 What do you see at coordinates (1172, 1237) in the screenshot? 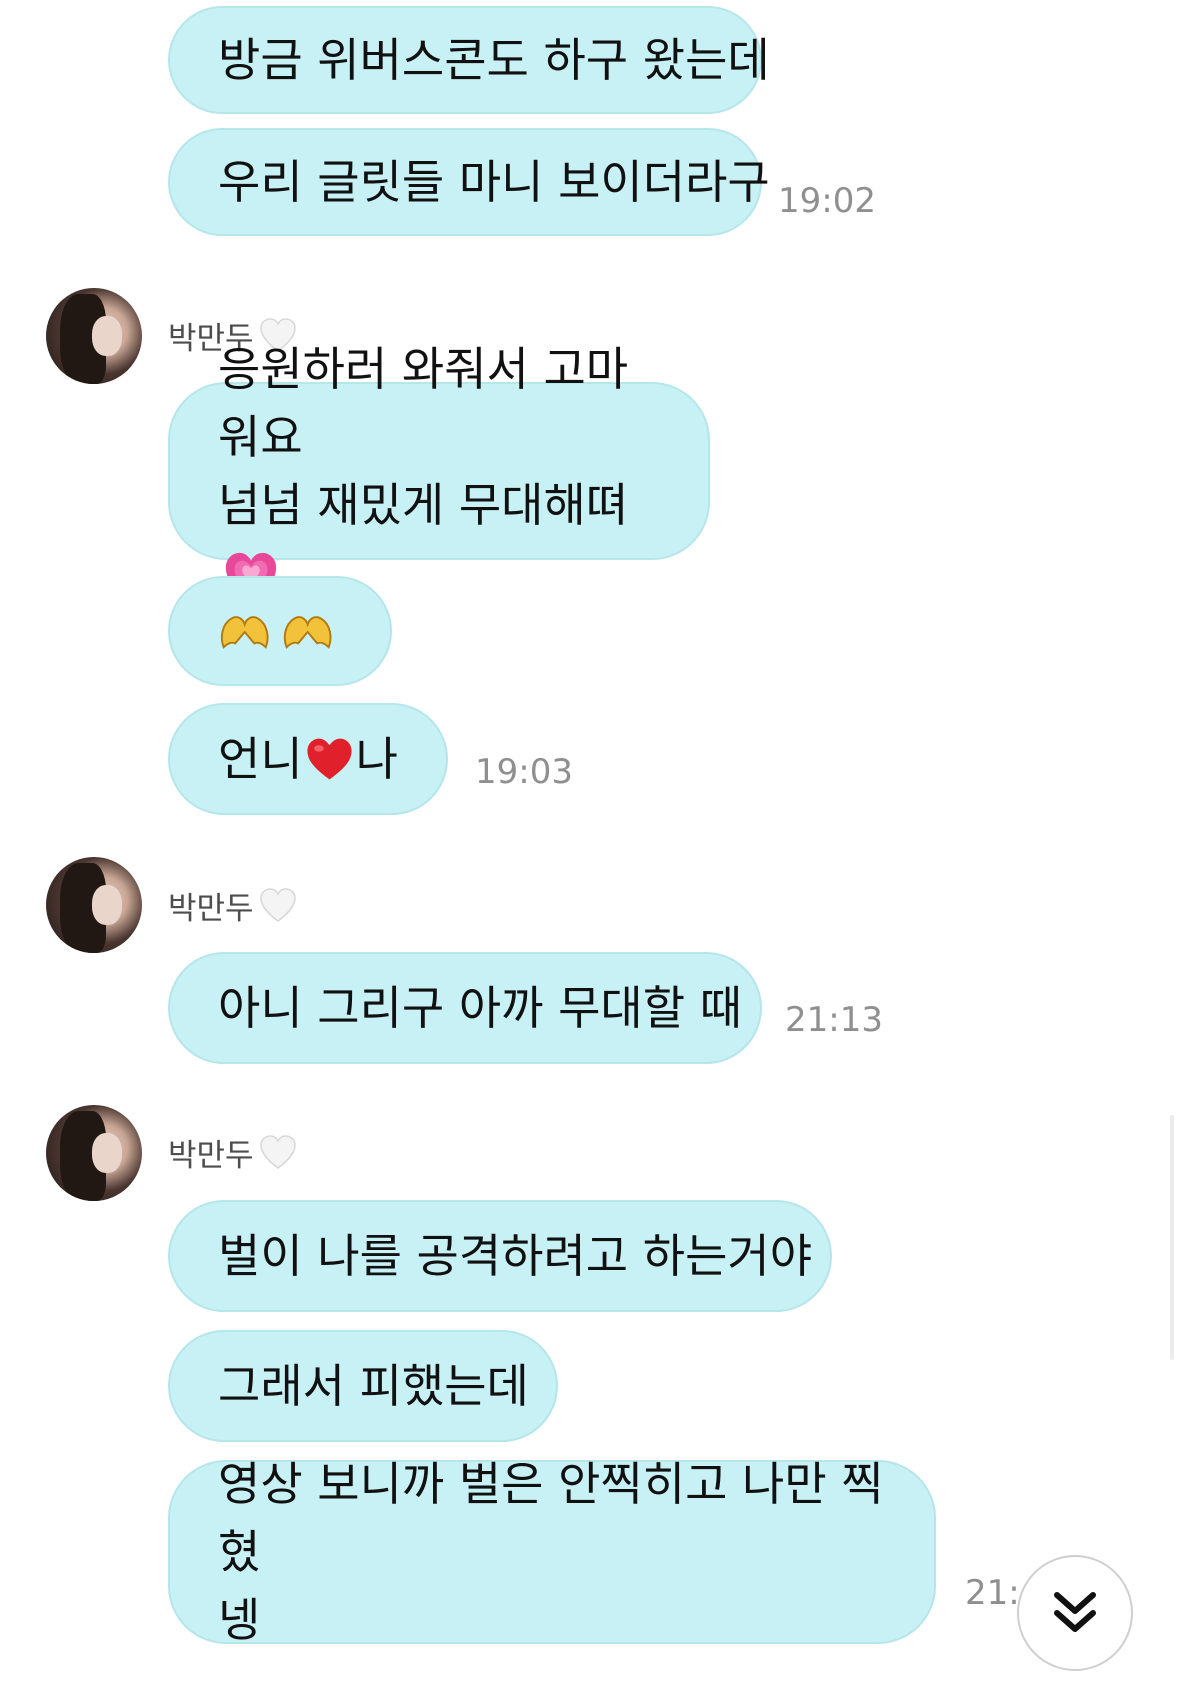
I see `scrollbar` at bounding box center [1172, 1237].